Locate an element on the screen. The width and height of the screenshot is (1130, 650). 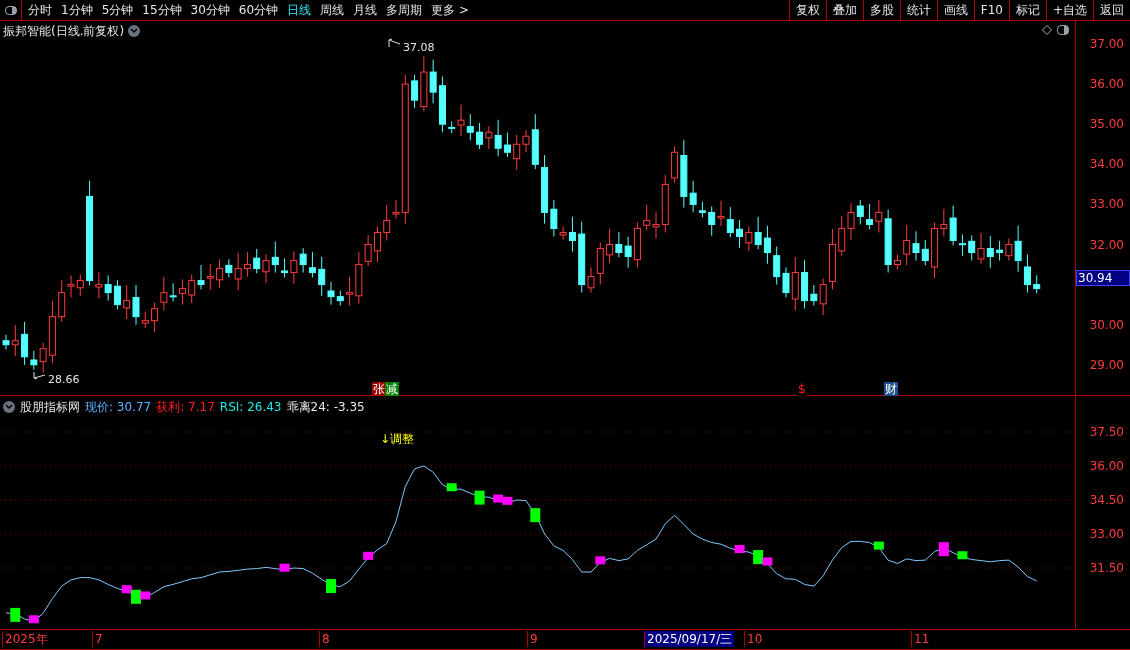
price-axis-label: 32.00 is located at coordinates (1106, 244).